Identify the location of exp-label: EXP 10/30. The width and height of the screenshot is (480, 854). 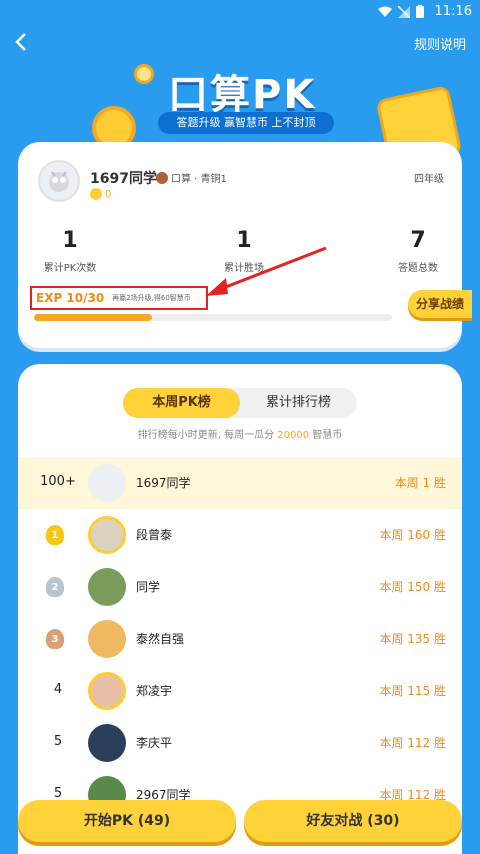
(70, 298).